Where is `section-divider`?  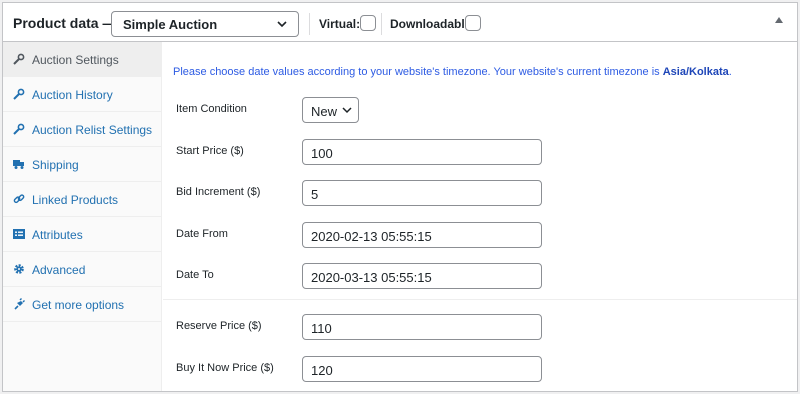
section-divider is located at coordinates (480, 299).